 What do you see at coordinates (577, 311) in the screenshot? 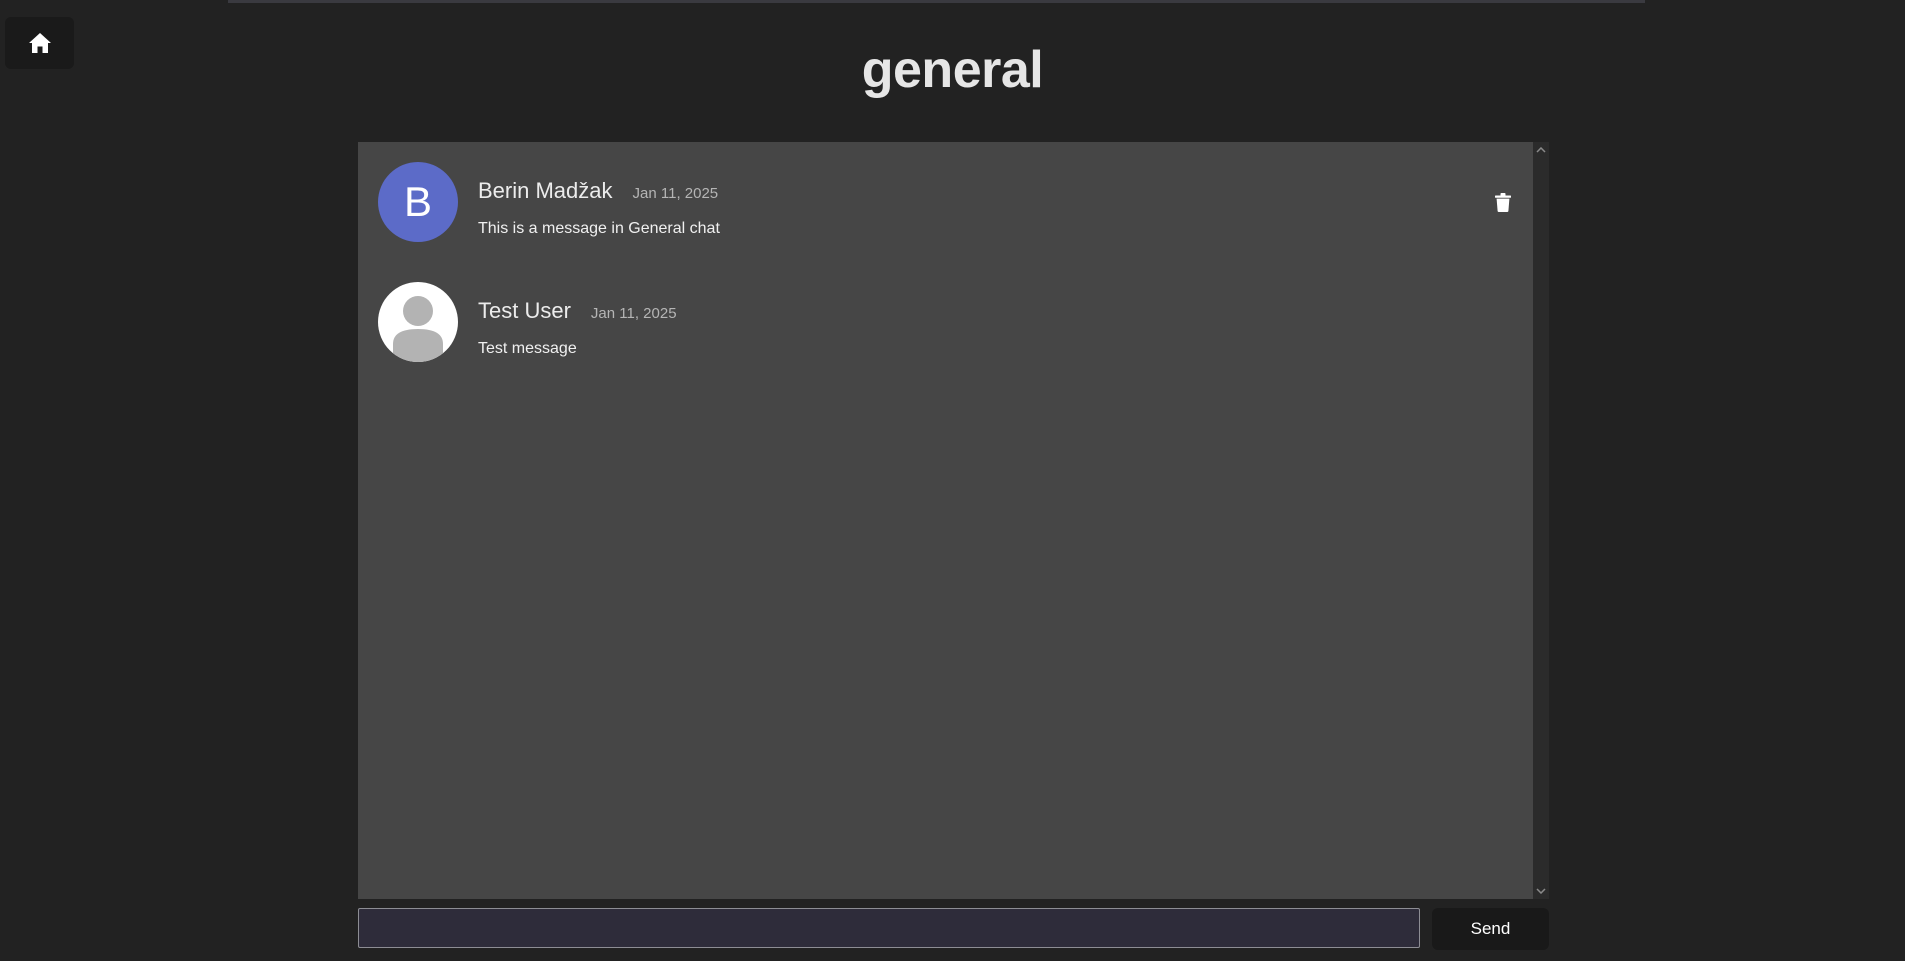
I see `message-header: Test User Jan 11, 2025` at bounding box center [577, 311].